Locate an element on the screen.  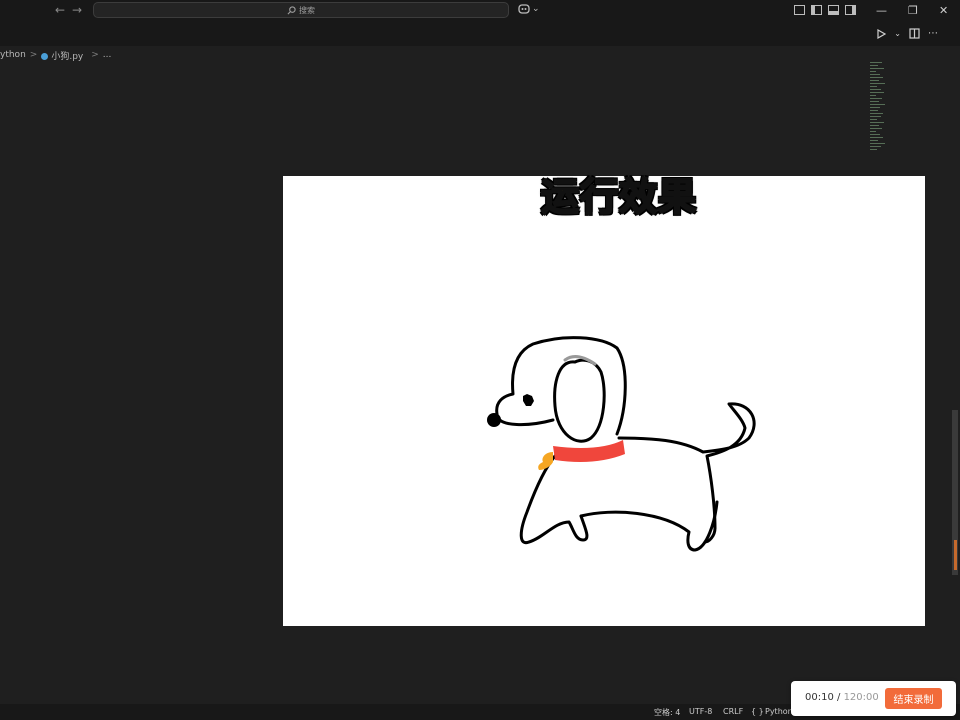
video-caption: 运行效果 is located at coordinates (618, 197).